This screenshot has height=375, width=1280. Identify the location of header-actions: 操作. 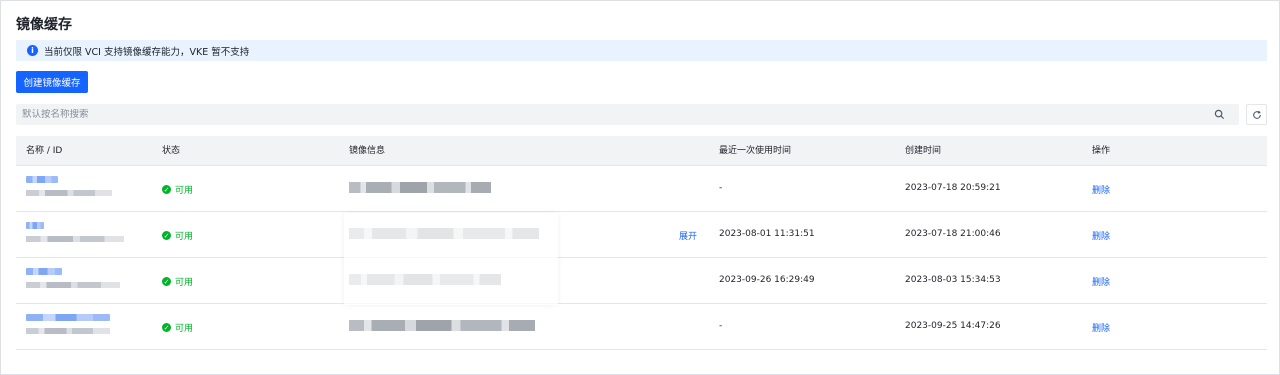
(1101, 151).